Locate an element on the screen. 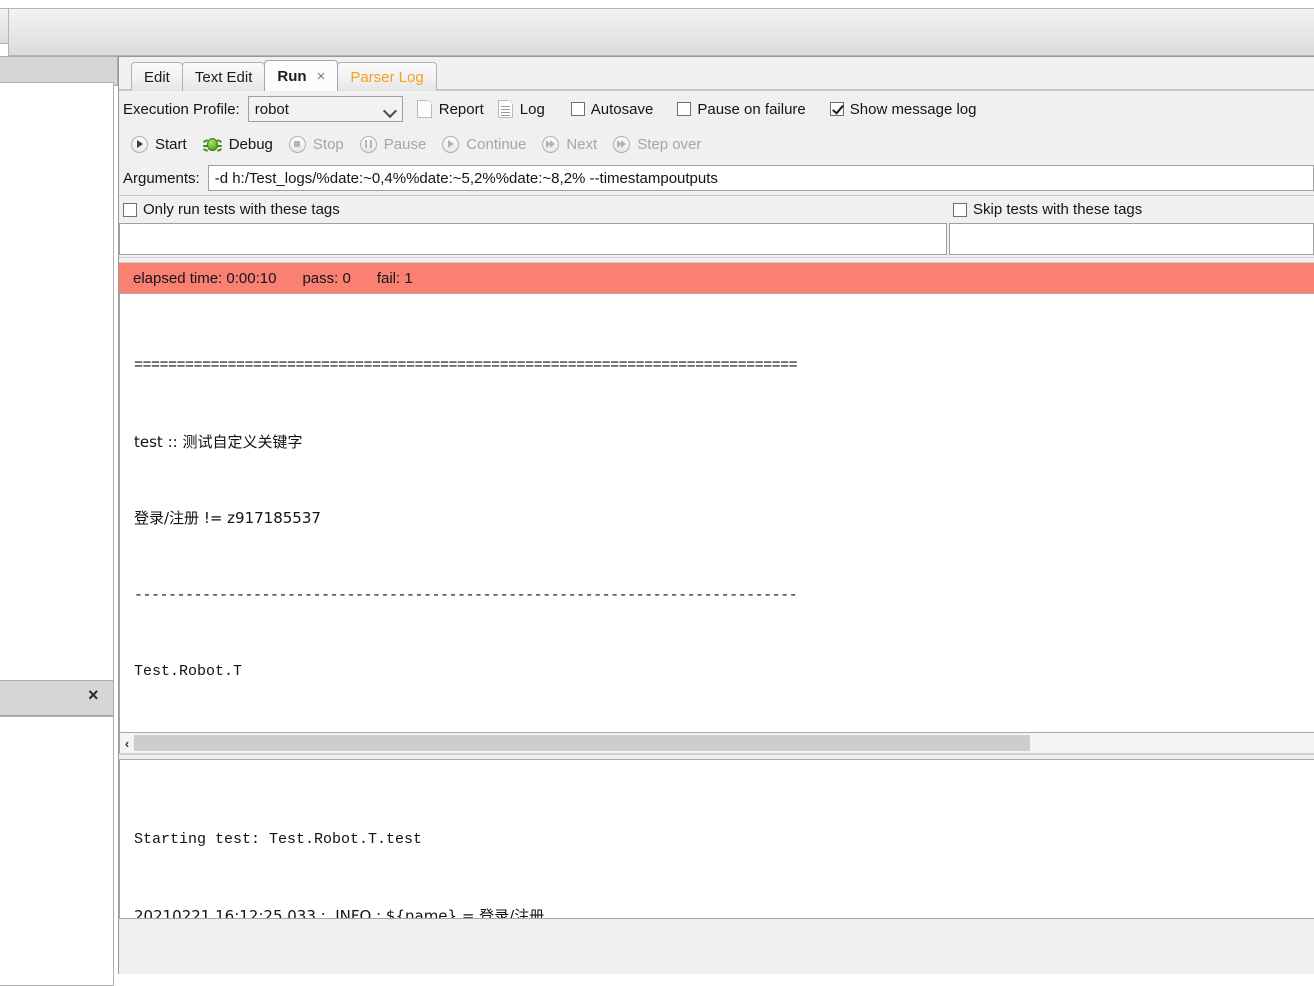  pause-label: Pause is located at coordinates (405, 144).